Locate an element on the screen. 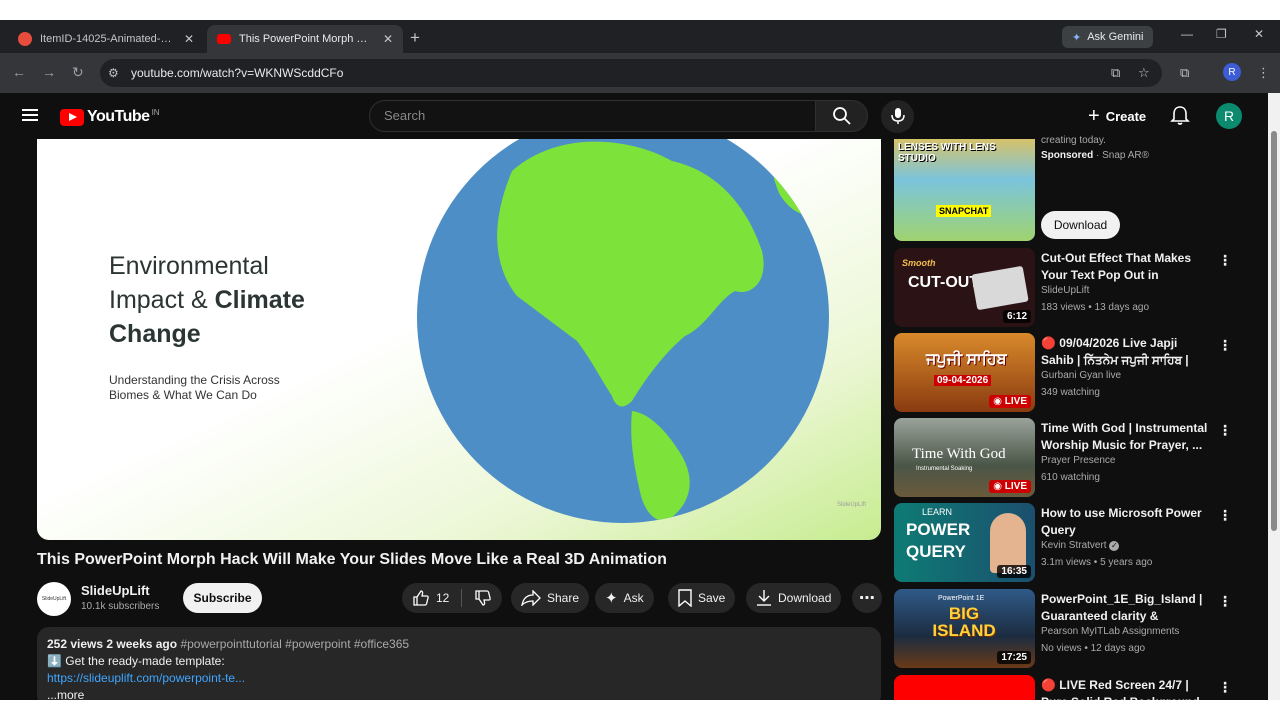 The width and height of the screenshot is (1280, 720). thumb-text: CUT-OUT is located at coordinates (944, 282).